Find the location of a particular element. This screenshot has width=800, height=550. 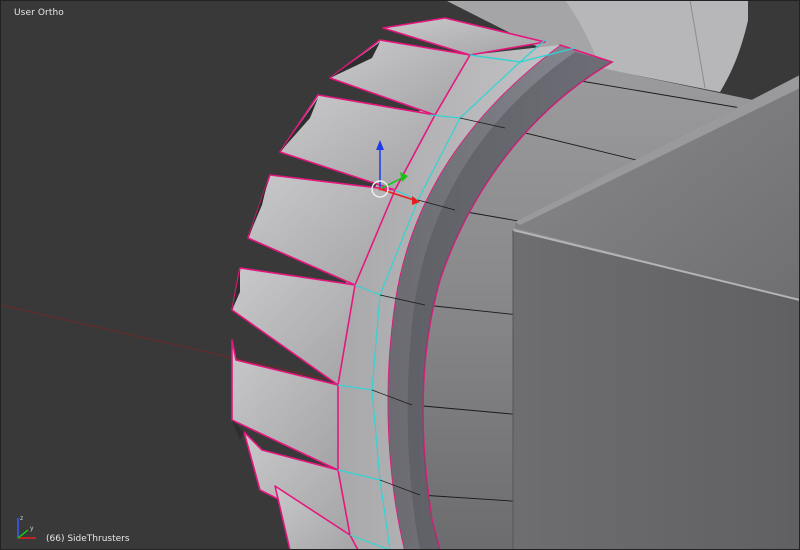

svg-text: y is located at coordinates (32, 528).